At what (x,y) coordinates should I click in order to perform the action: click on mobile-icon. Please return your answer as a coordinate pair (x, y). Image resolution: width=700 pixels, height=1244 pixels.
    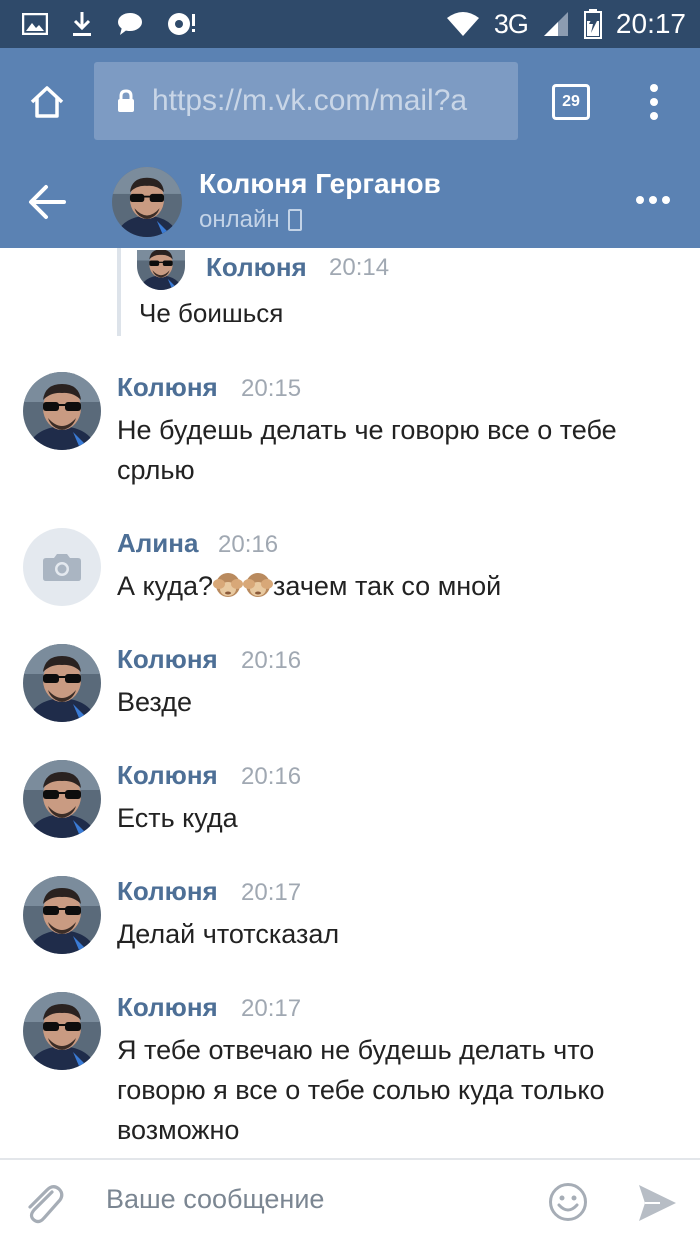
    Looking at the image, I should click on (294, 220).